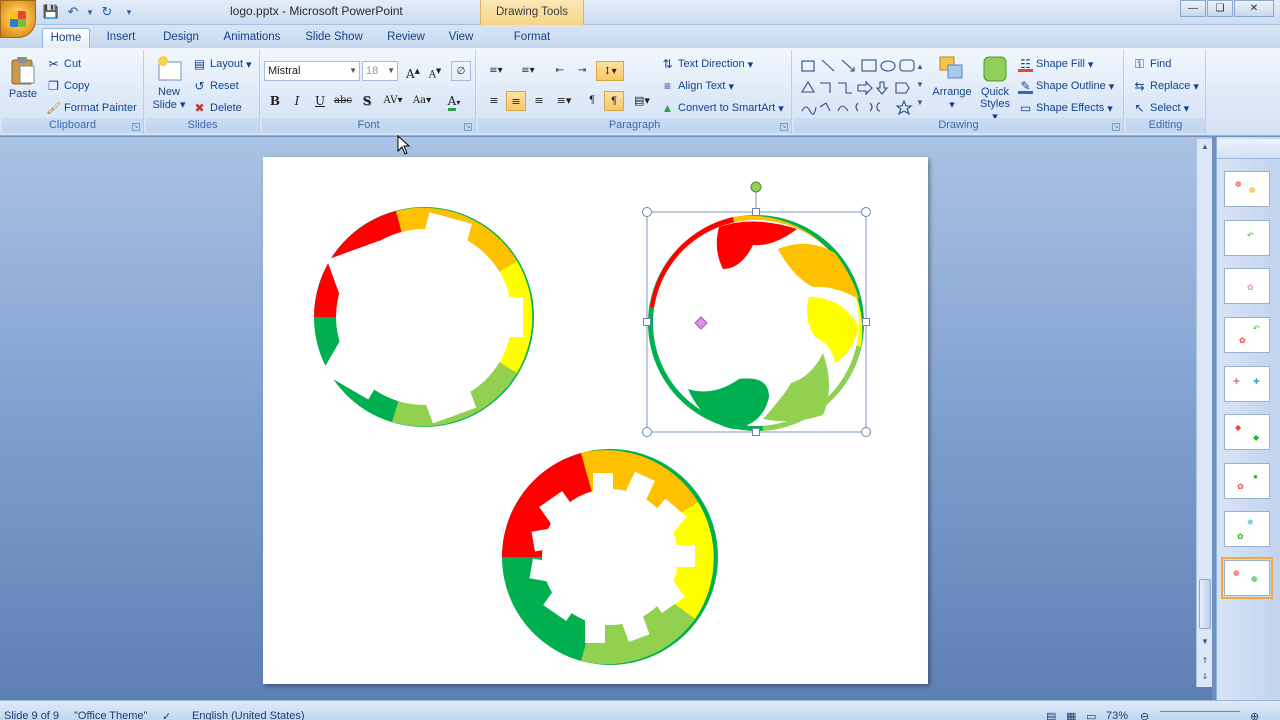 The width and height of the screenshot is (1280, 720). Describe the element at coordinates (367, 101) in the screenshot. I see `shadow-button: S` at that location.